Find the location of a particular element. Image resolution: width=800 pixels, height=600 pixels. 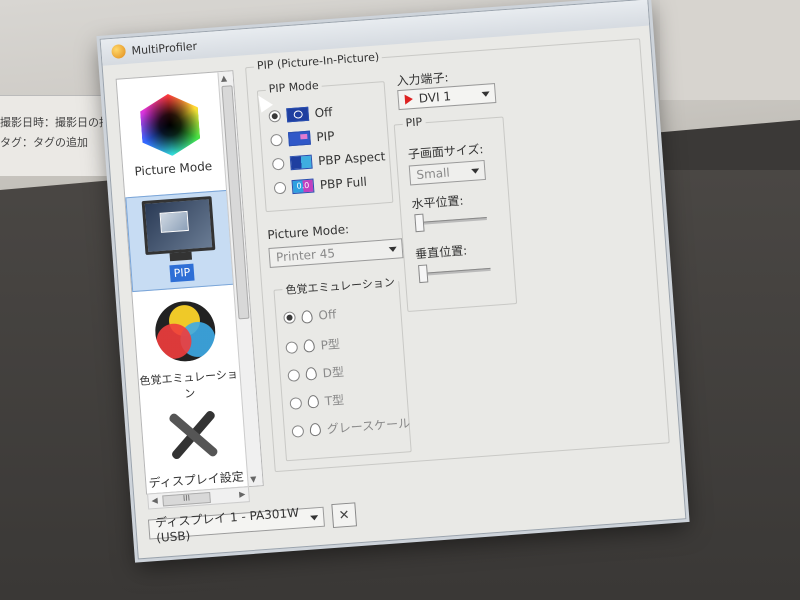

sidebar-item-label: Picture Mode is located at coordinates (173, 168).